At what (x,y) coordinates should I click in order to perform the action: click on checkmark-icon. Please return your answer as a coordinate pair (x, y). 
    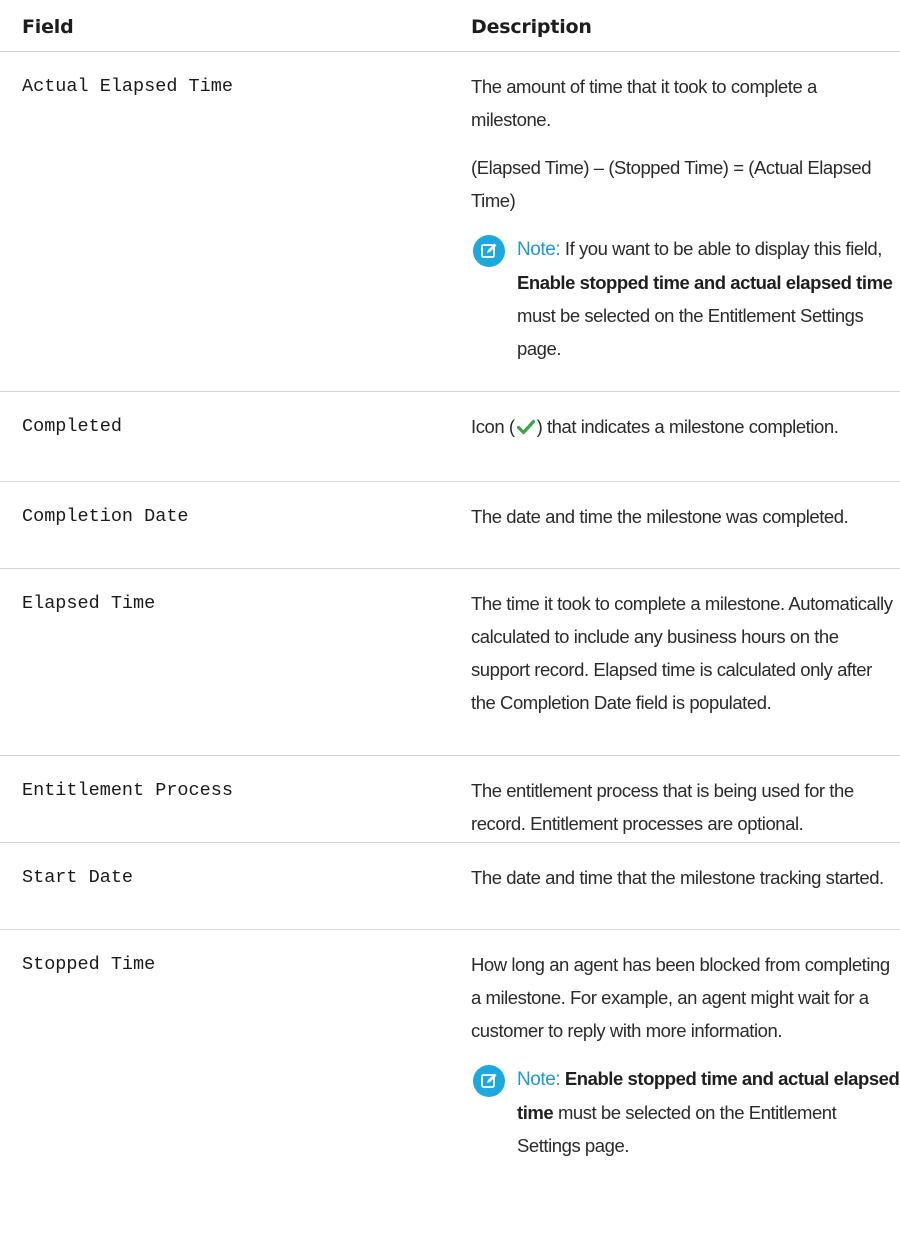
    Looking at the image, I should click on (525, 428).